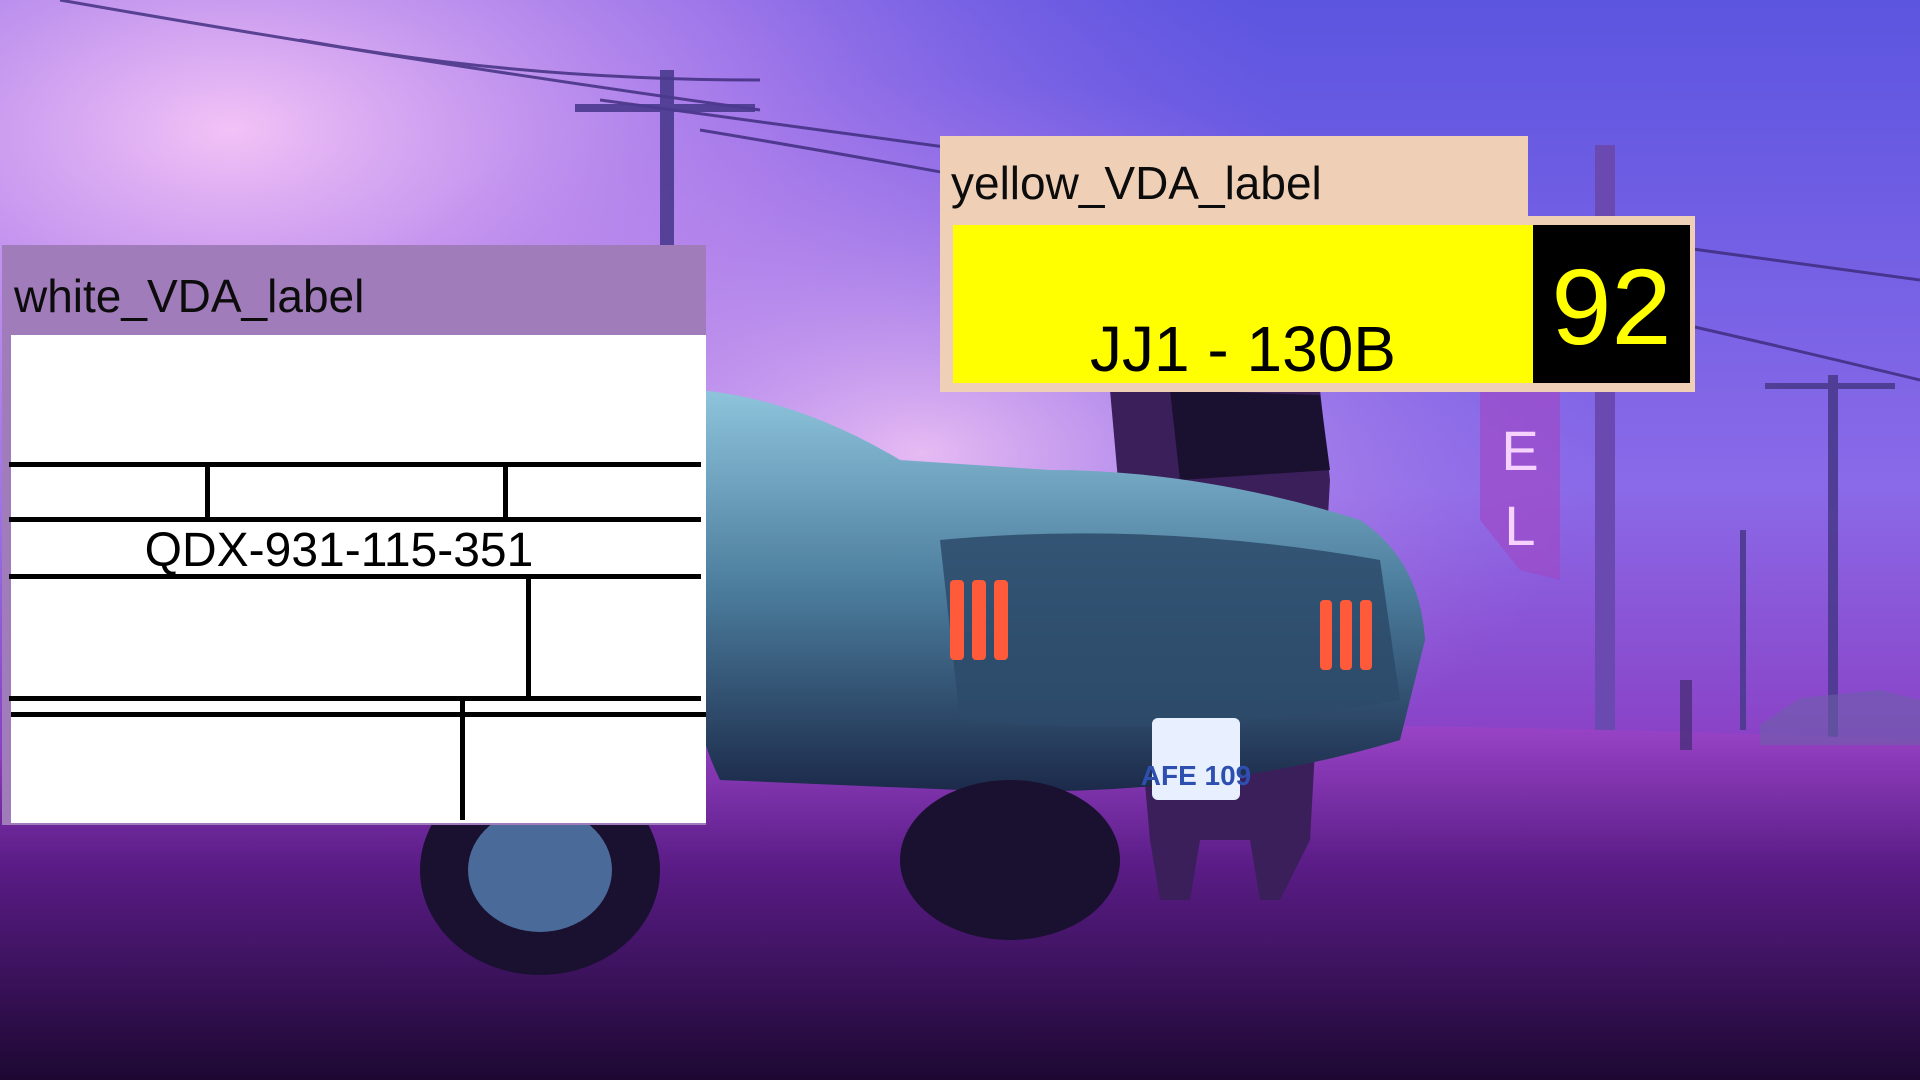 The width and height of the screenshot is (1920, 1080). Describe the element at coordinates (339, 550) in the screenshot. I see `label-code: QDX-931-115-351` at that location.